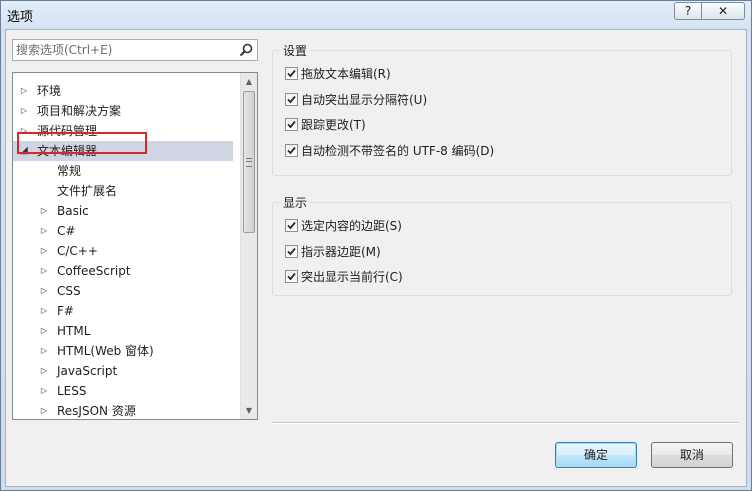  I want to click on tree-item-label: ResJSON 资源, so click(96, 411).